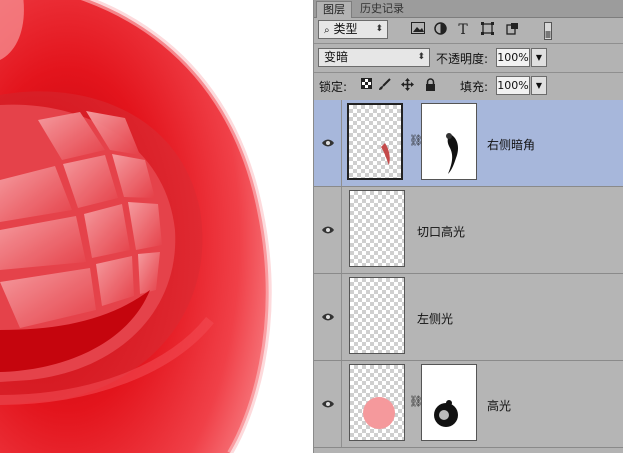 The height and width of the screenshot is (453, 623). Describe the element at coordinates (333, 87) in the screenshot. I see `lock-label: 锁定:` at that location.